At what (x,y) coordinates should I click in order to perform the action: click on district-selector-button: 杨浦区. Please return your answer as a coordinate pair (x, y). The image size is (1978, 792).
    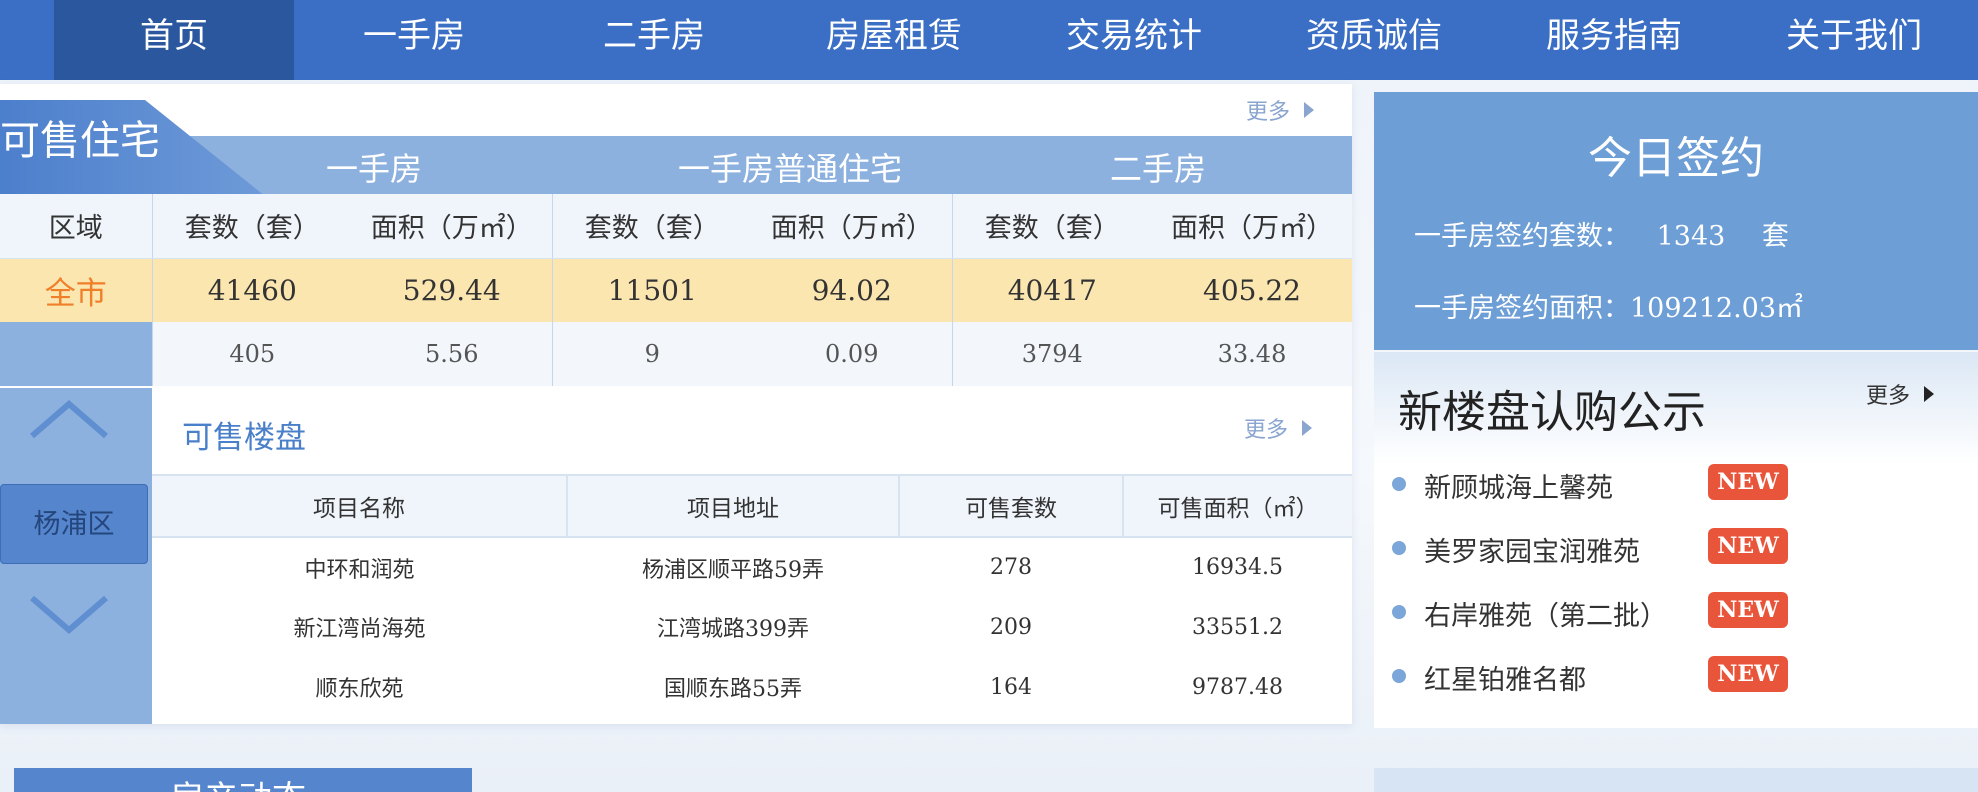
    Looking at the image, I should click on (74, 524).